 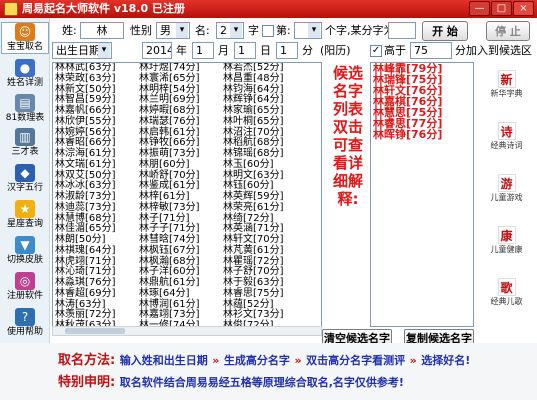 What do you see at coordinates (82, 50) in the screenshot?
I see `date-type-select: 出生日期` at bounding box center [82, 50].